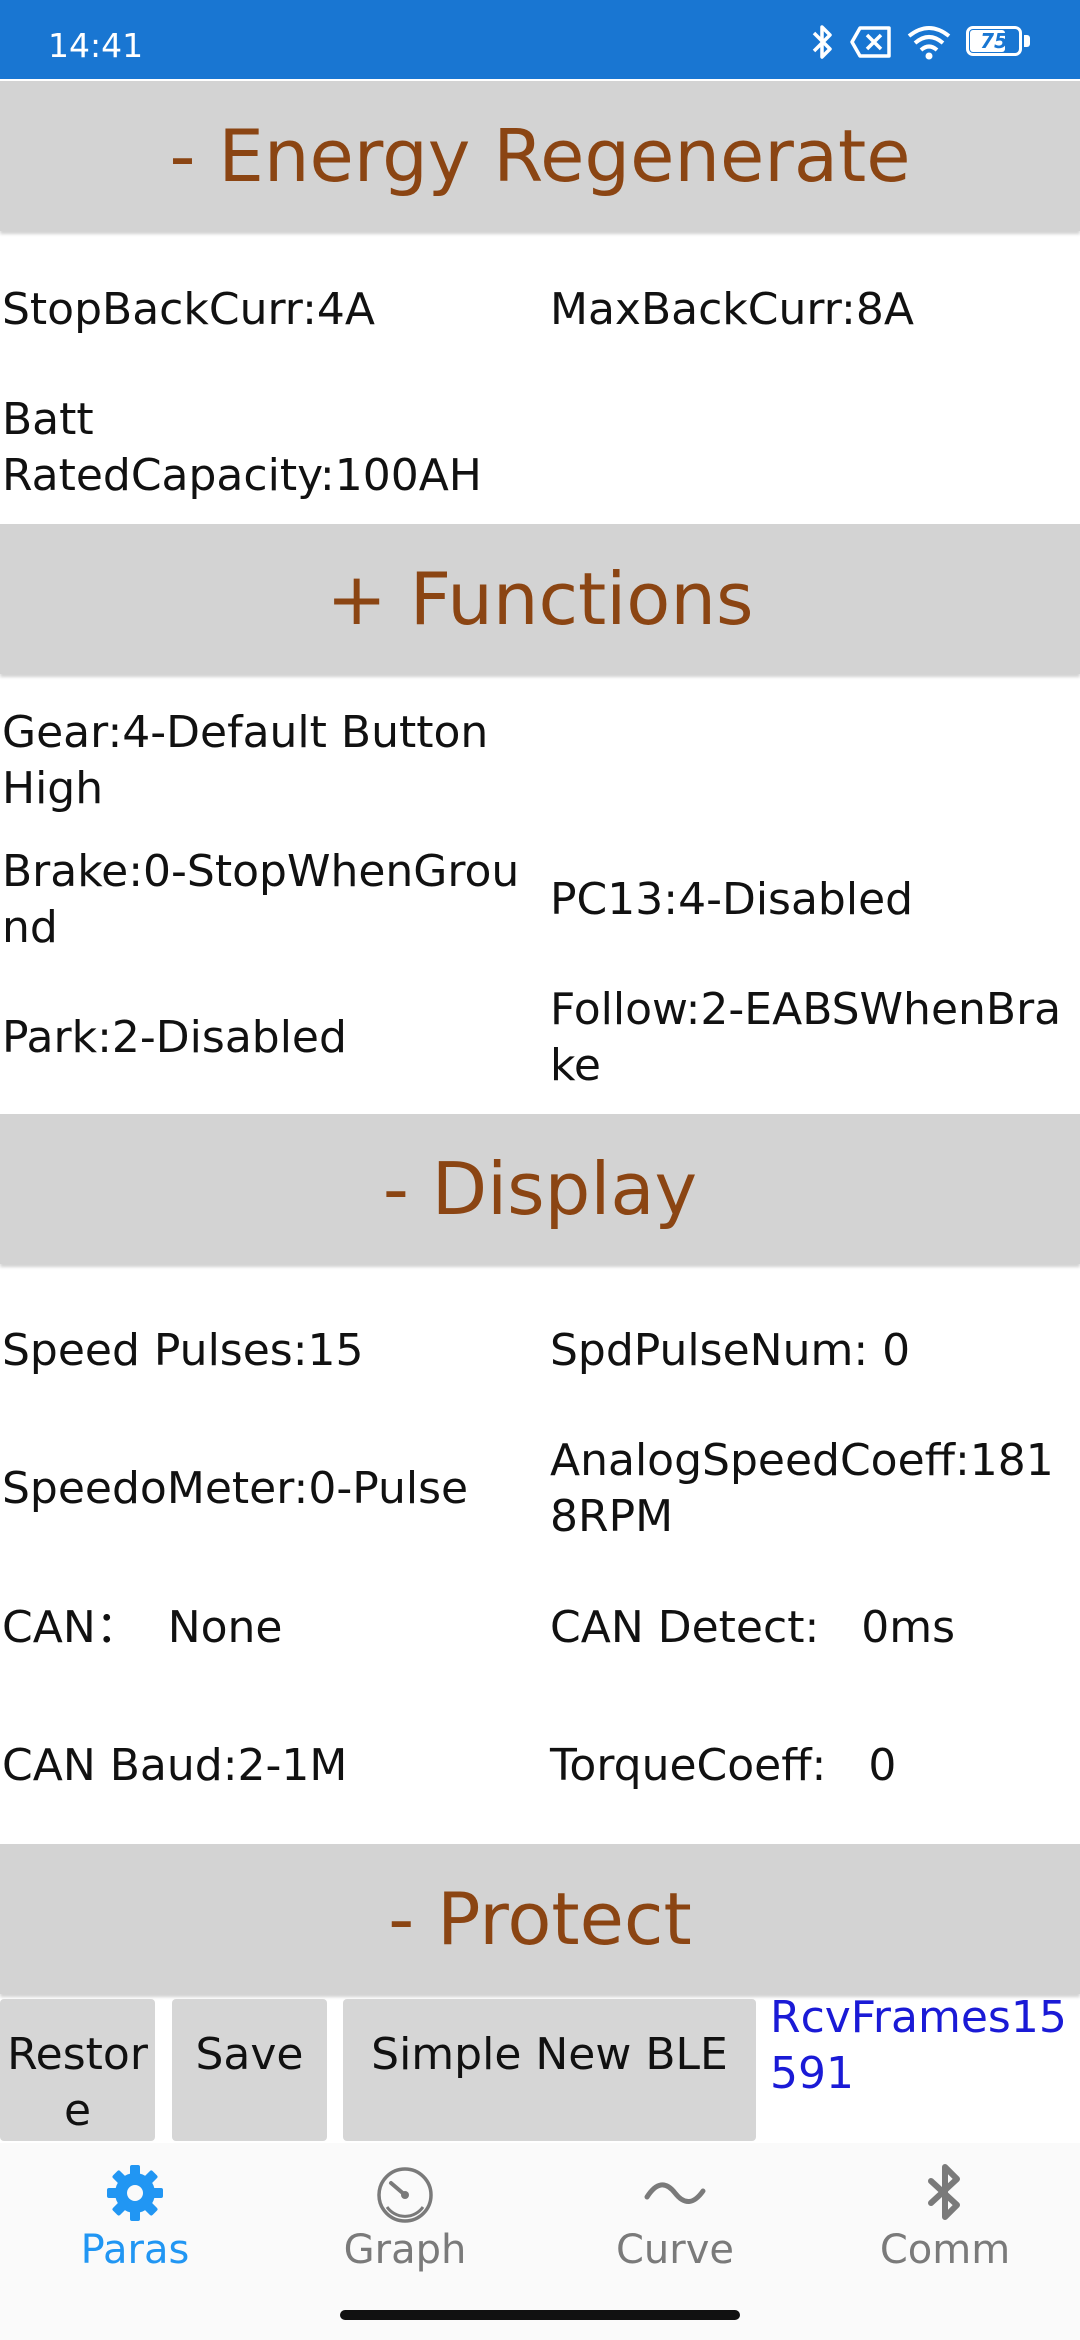 The image size is (1080, 2340). Describe the element at coordinates (540, 1919) in the screenshot. I see `section-protect: - Protect` at that location.